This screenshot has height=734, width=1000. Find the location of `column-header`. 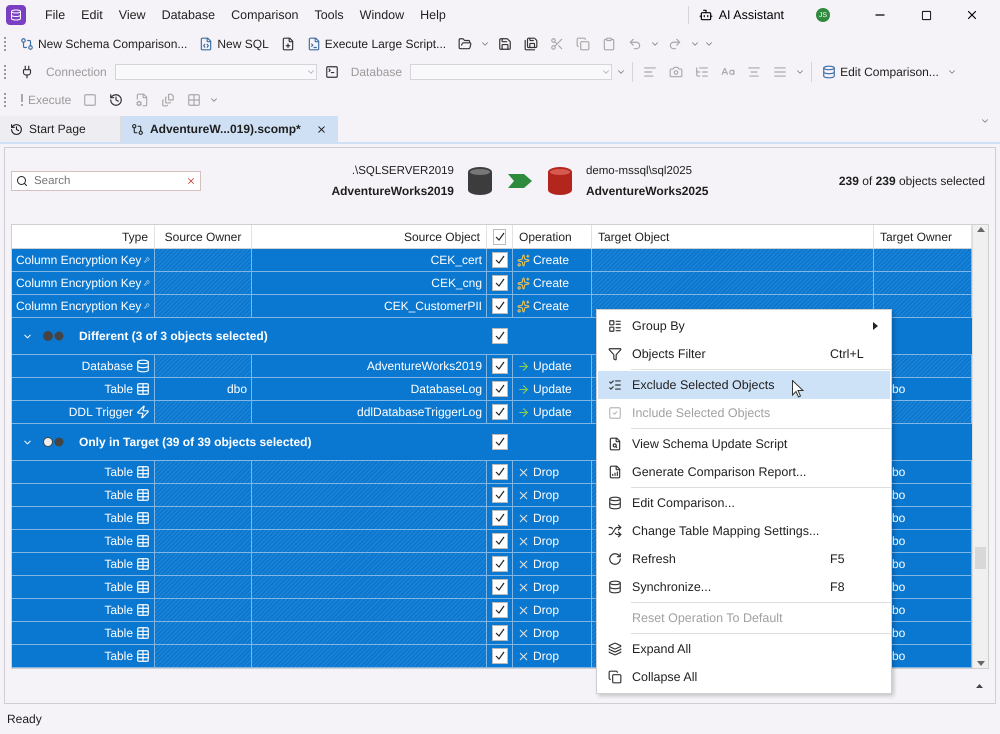

column-header is located at coordinates (500, 237).